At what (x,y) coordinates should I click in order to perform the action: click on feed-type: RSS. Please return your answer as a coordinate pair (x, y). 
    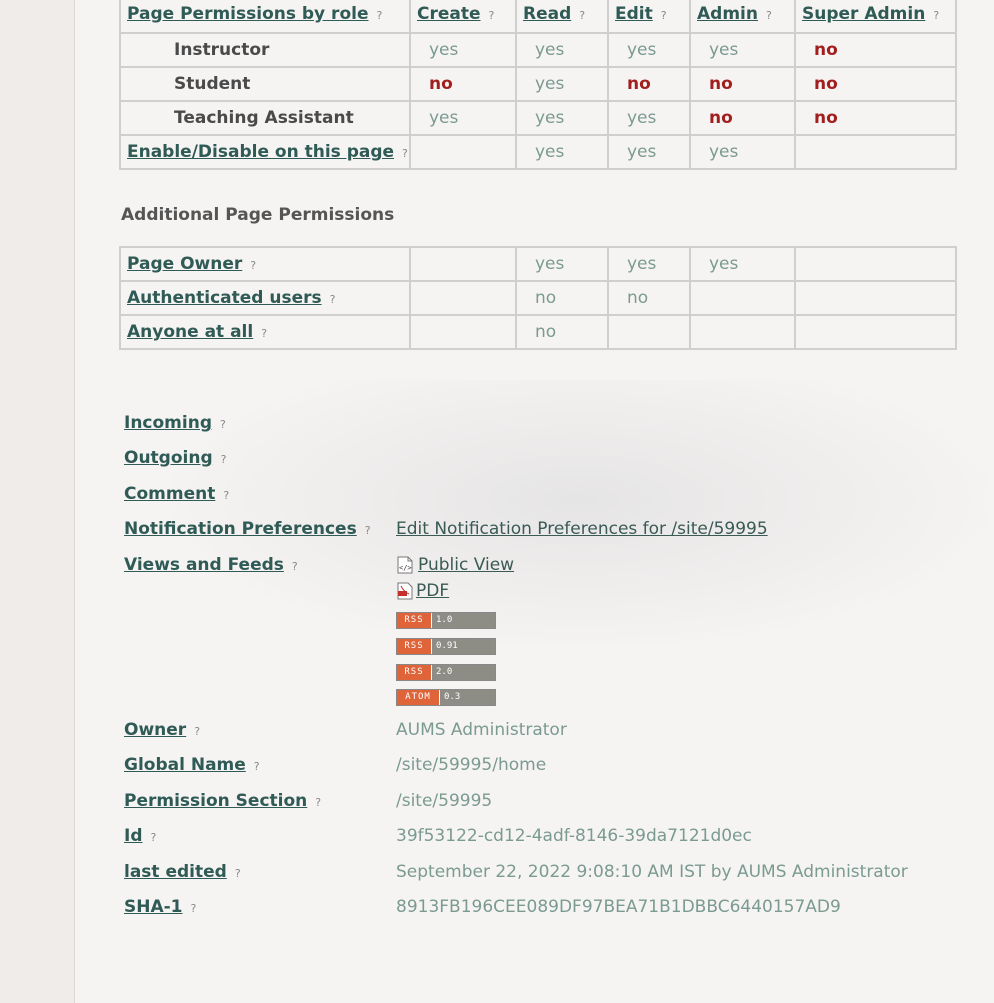
    Looking at the image, I should click on (414, 672).